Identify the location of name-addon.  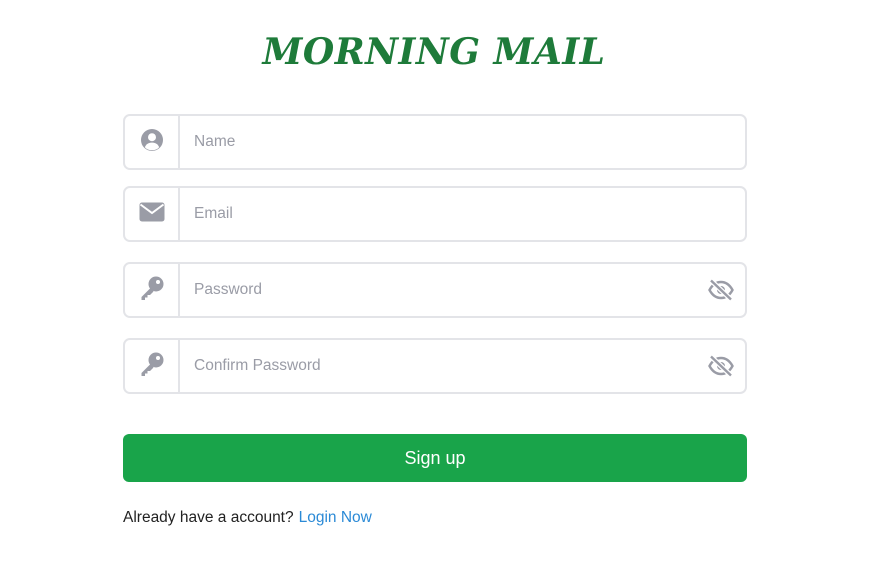
(152, 142).